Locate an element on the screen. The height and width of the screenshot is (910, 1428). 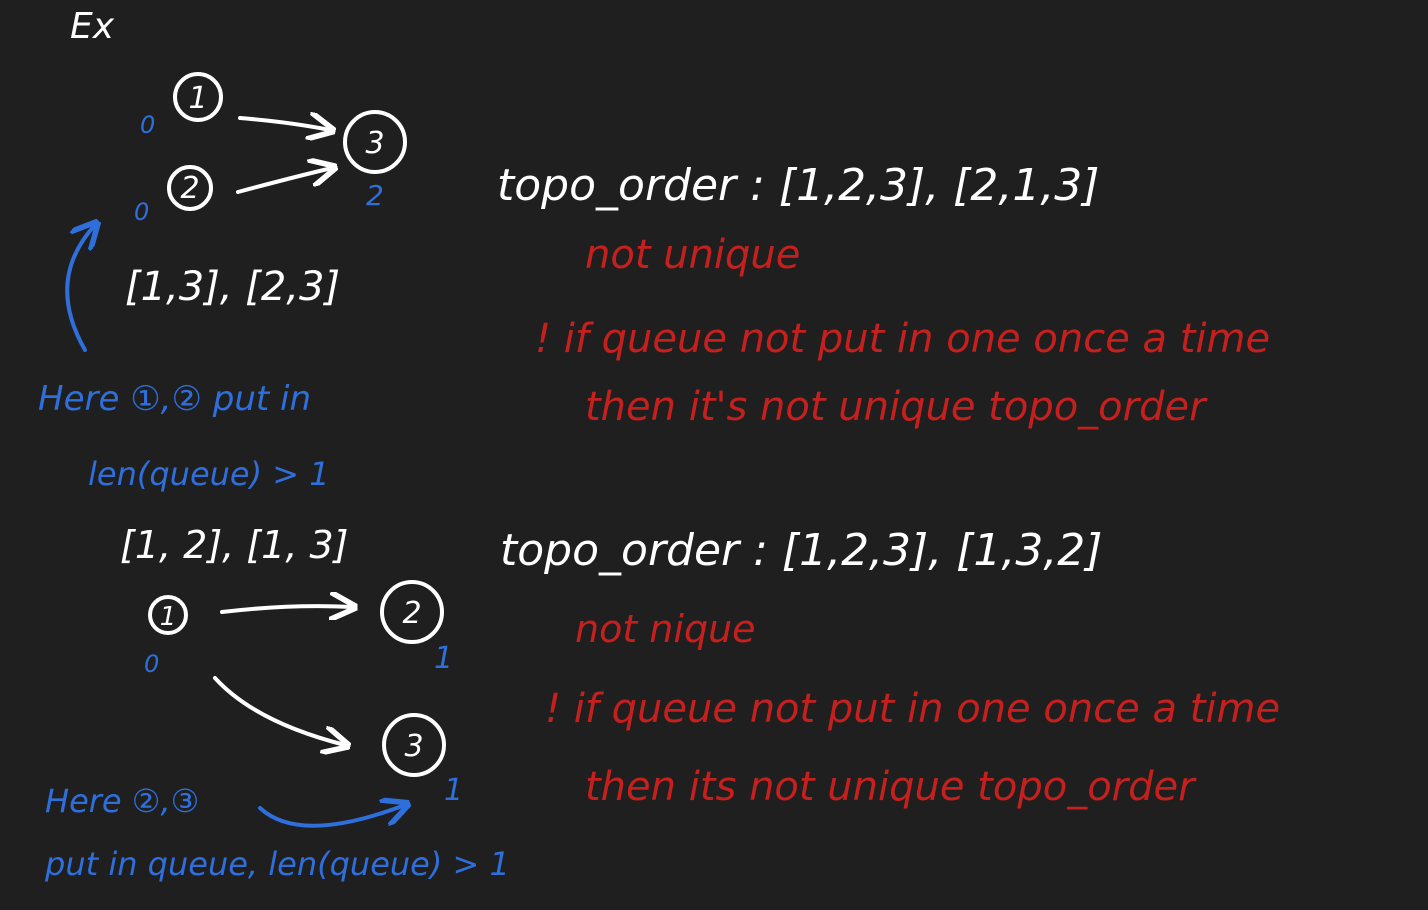
ex1-indegree-node-3: 2 is located at coordinates (375, 195).